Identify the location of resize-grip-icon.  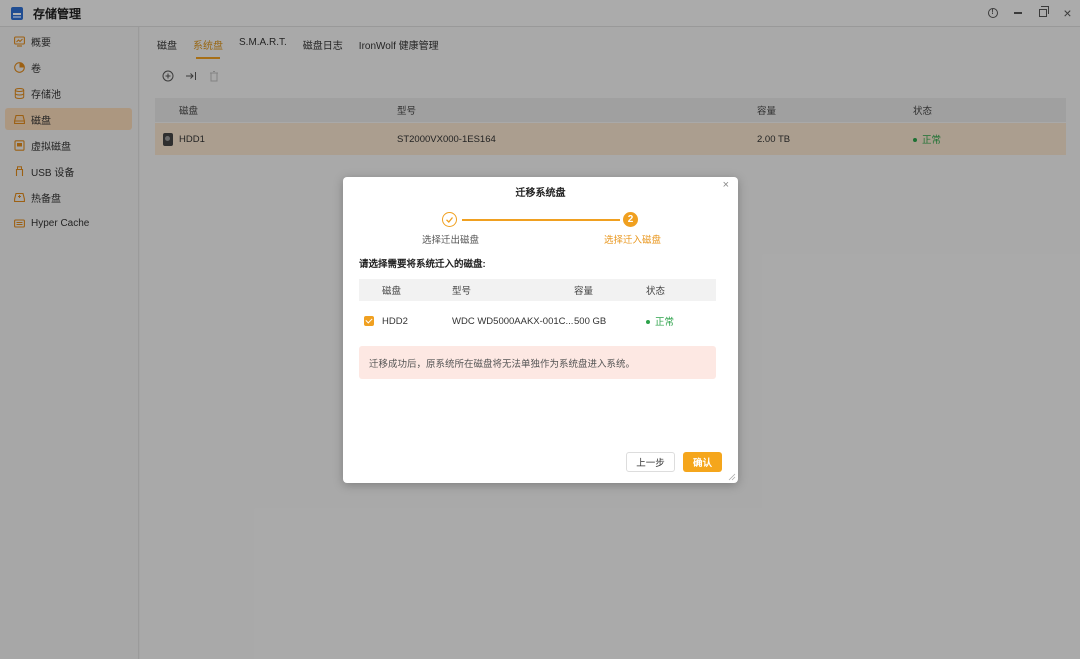
(732, 477).